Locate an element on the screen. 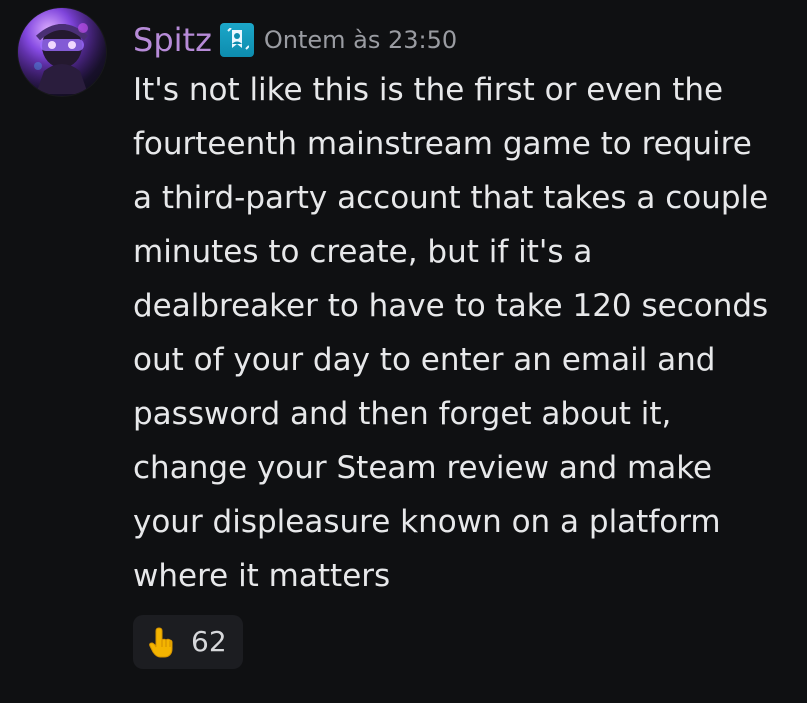 The height and width of the screenshot is (703, 807). message-line: change your Steam review and make is located at coordinates (423, 468).